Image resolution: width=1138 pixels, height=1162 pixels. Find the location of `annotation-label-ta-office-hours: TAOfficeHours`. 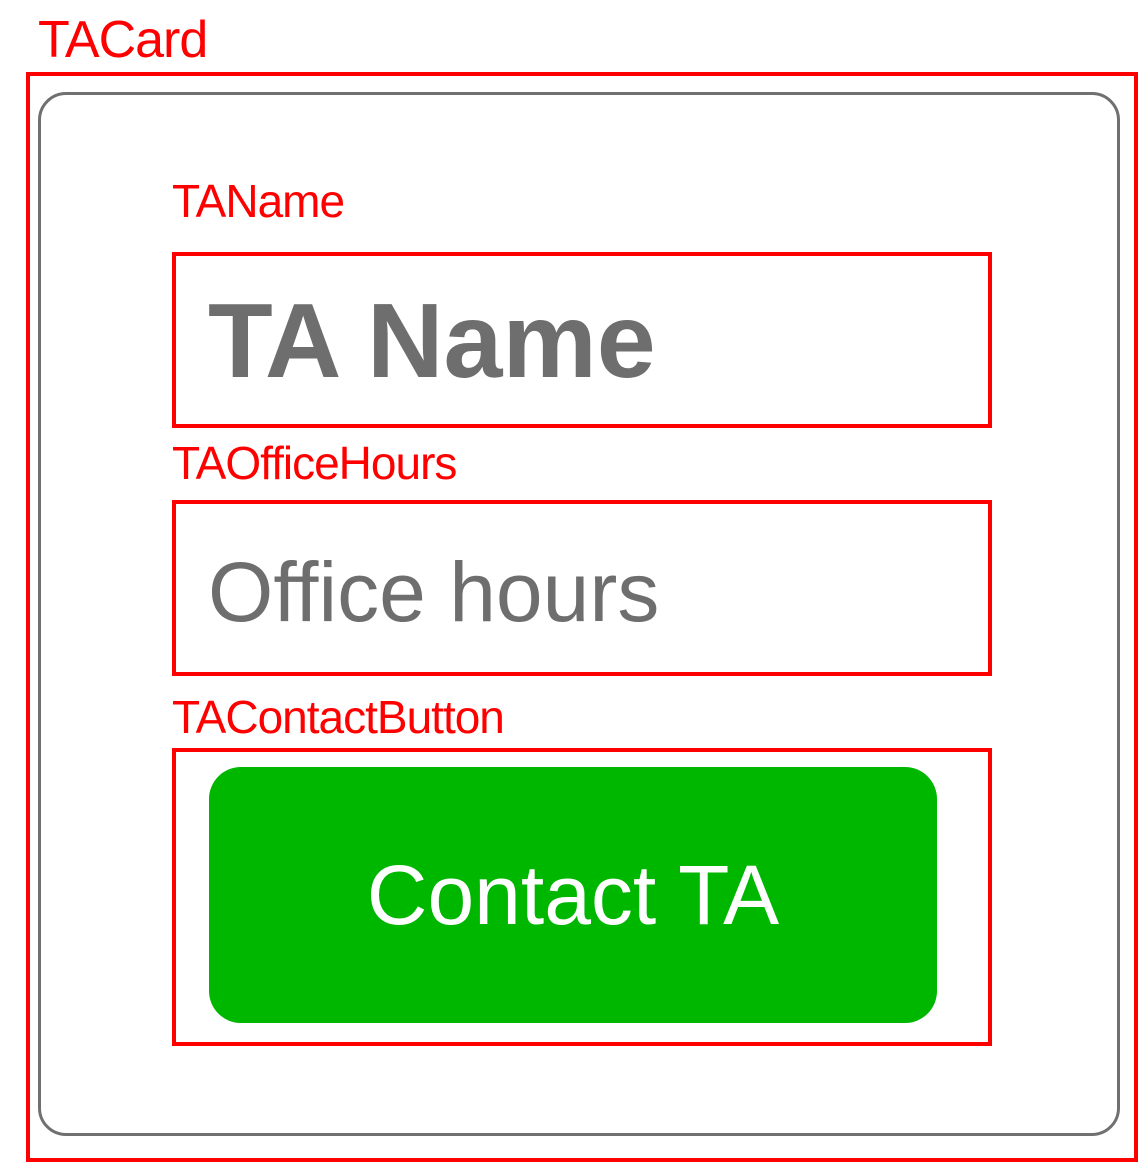

annotation-label-ta-office-hours: TAOfficeHours is located at coordinates (314, 463).